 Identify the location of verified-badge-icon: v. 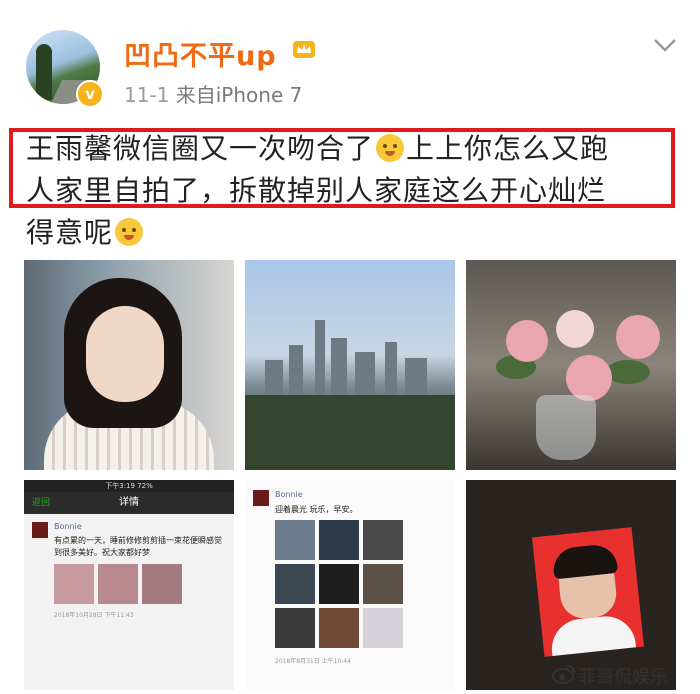
(90, 94).